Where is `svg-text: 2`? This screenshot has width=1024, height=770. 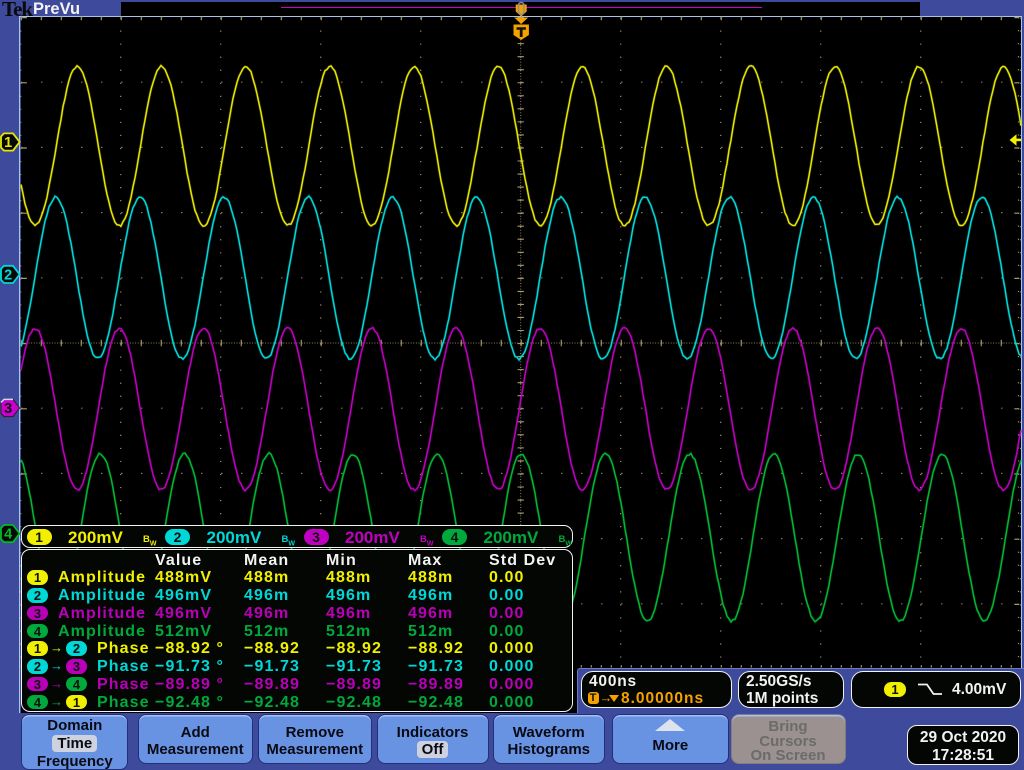 svg-text: 2 is located at coordinates (8, 275).